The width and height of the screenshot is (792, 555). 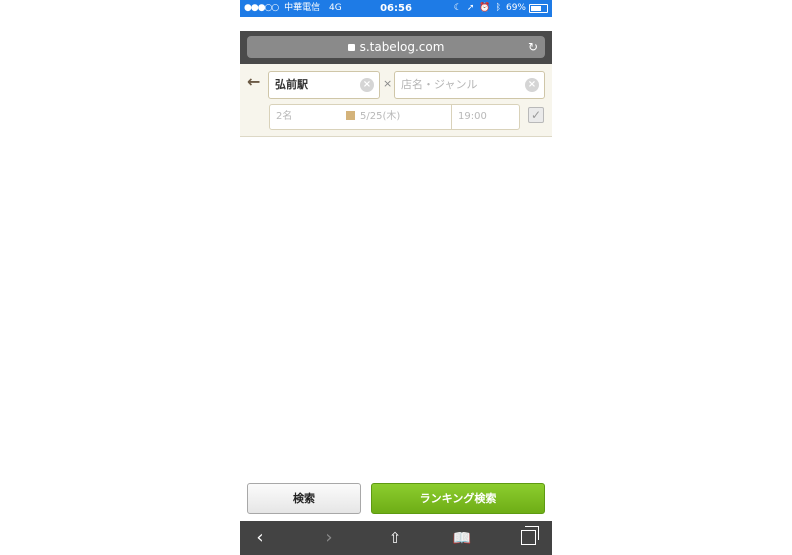 I want to click on url-text: s.tabelog.com, so click(x=402, y=47).